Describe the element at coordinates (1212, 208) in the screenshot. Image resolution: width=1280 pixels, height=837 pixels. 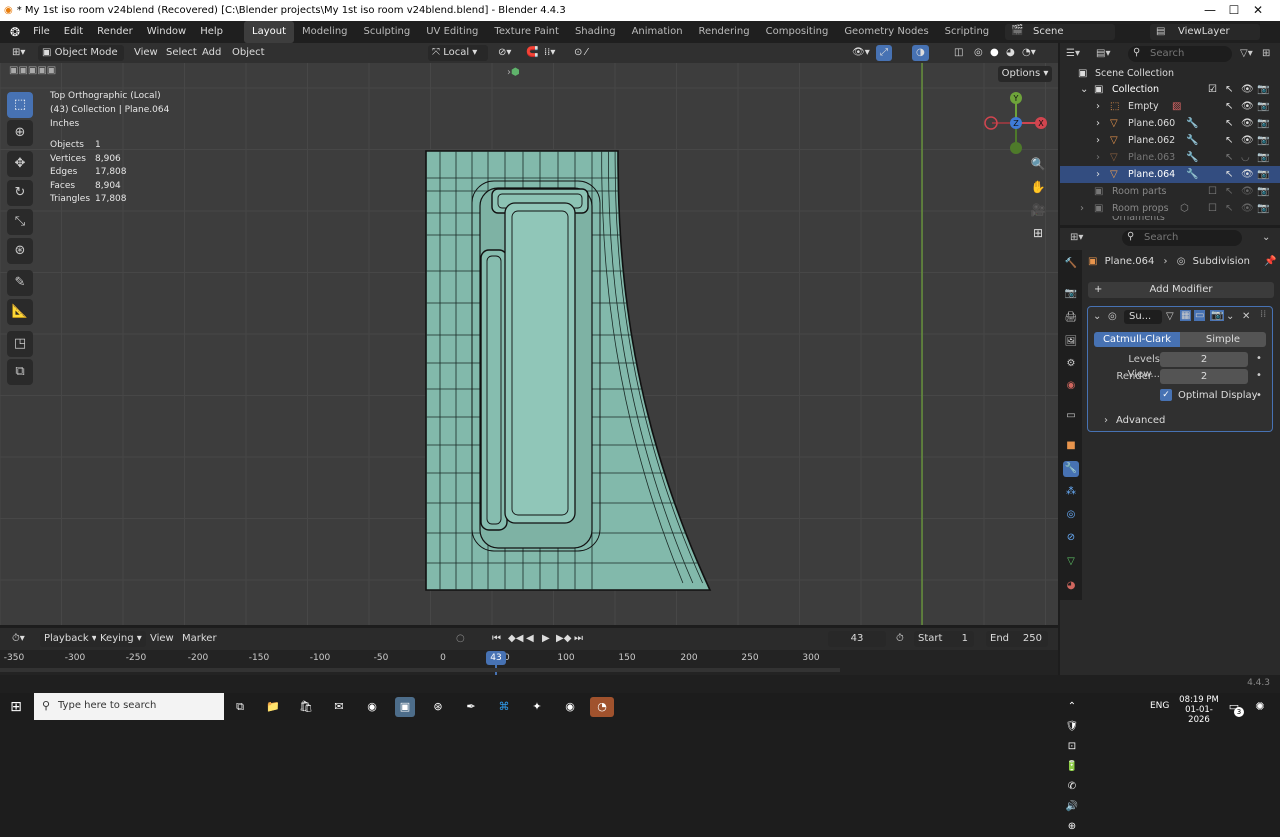
I see `checkbox-icon: ☐` at that location.